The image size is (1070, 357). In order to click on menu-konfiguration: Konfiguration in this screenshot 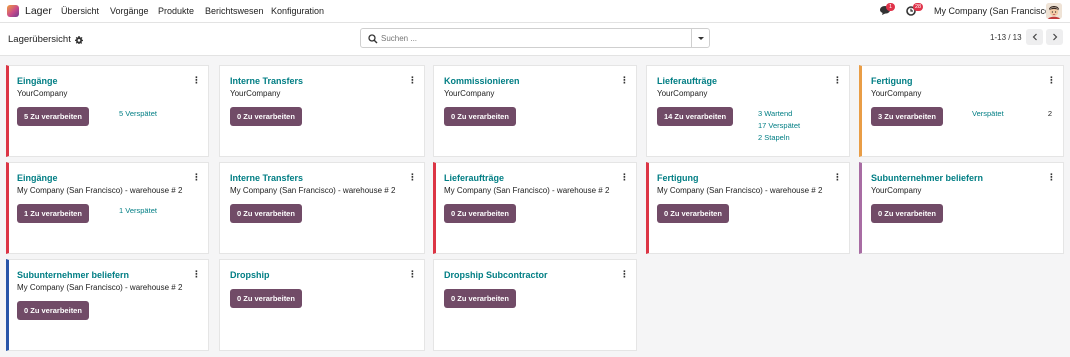, I will do `click(297, 11)`.